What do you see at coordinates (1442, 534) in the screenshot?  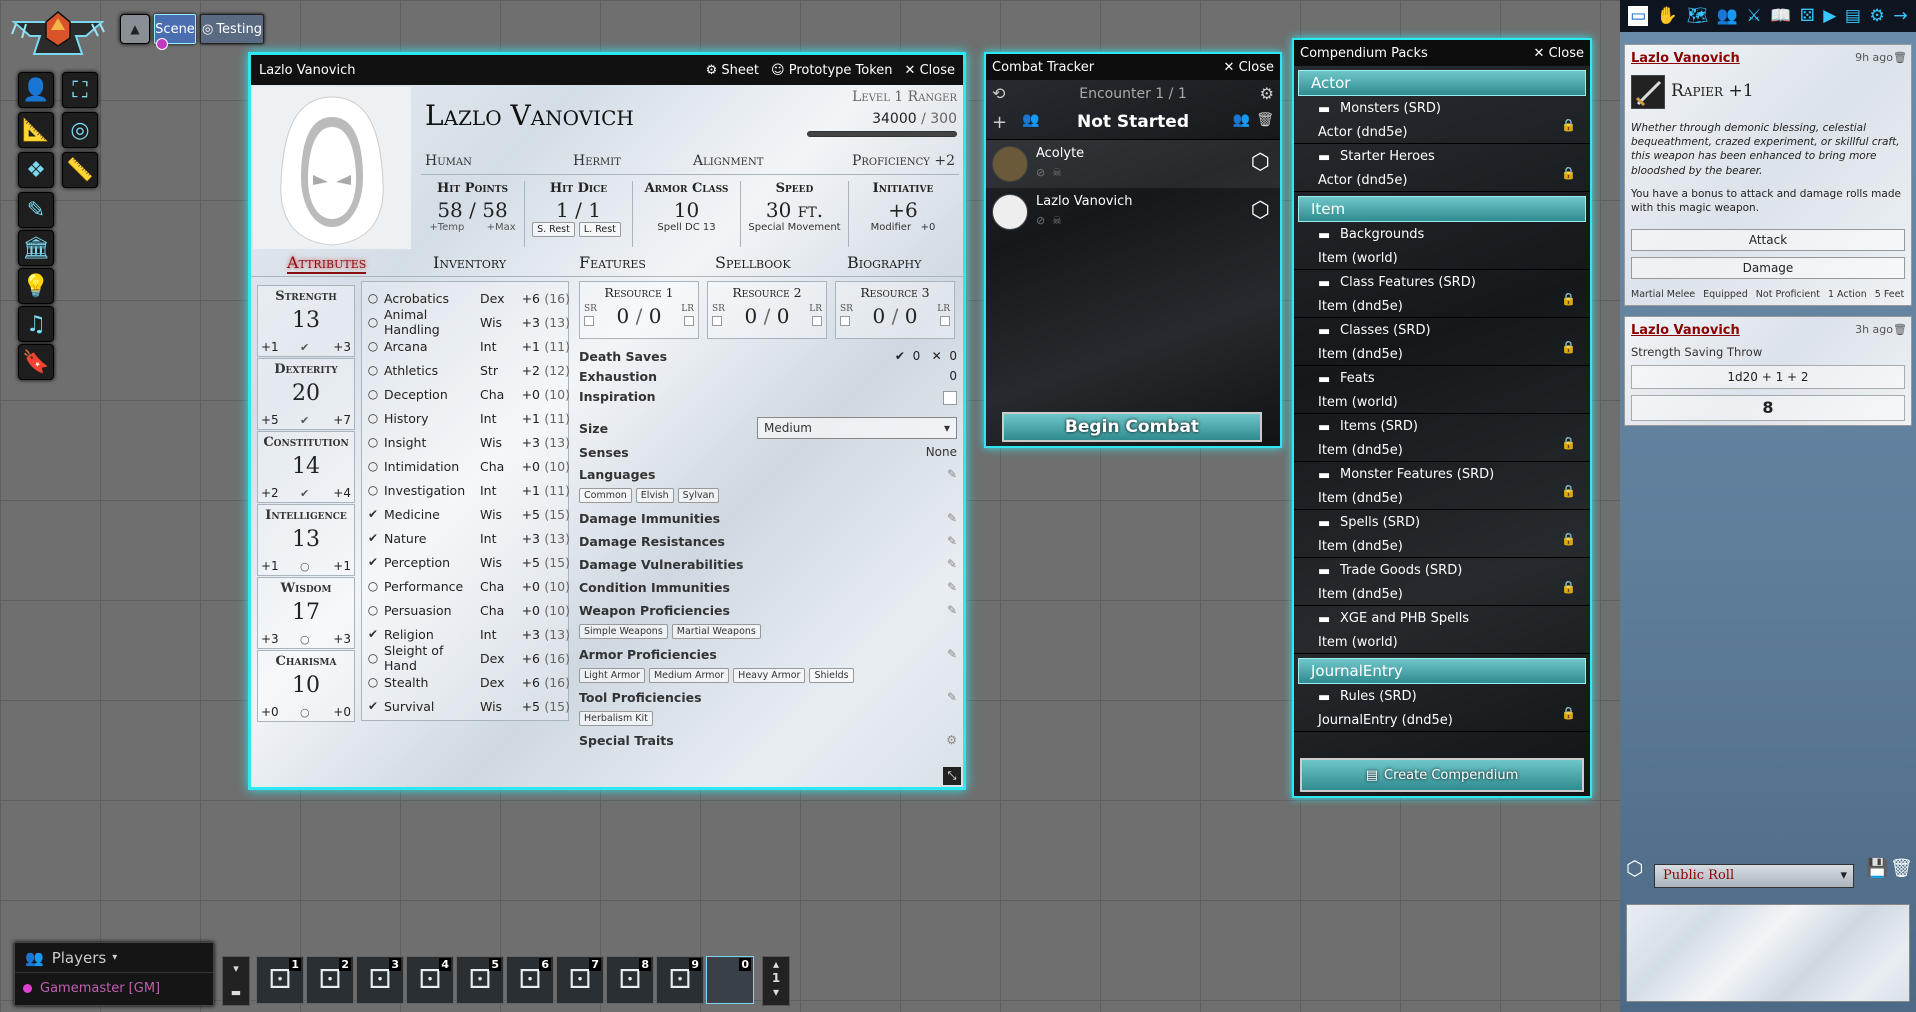 I see `compendium-pack: ▬ Spells (SRD) Item (dnd5e) 🔒` at bounding box center [1442, 534].